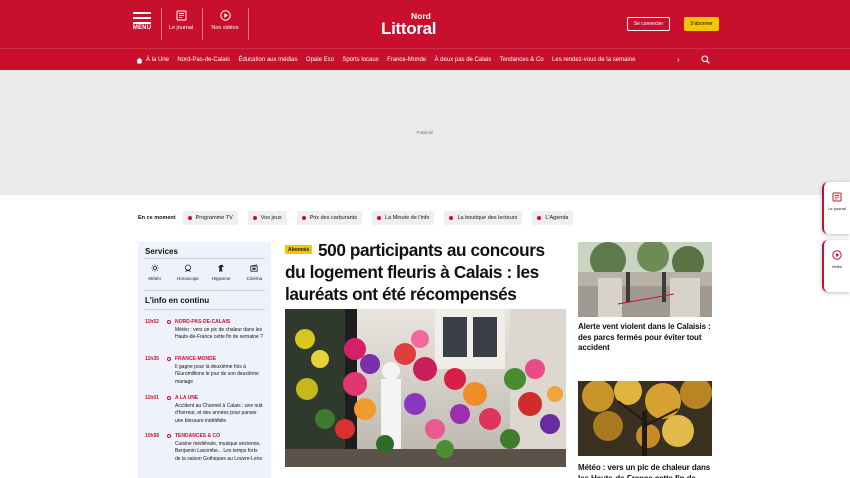  Describe the element at coordinates (187, 268) in the screenshot. I see `horoscope-icon` at that location.